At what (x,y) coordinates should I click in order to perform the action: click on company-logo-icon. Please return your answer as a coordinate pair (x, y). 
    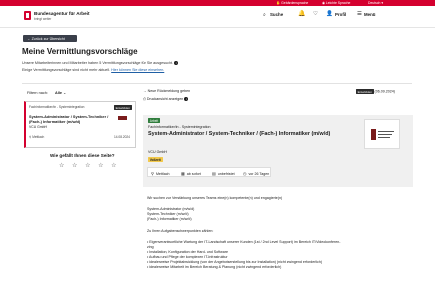
    Looking at the image, I should click on (122, 118).